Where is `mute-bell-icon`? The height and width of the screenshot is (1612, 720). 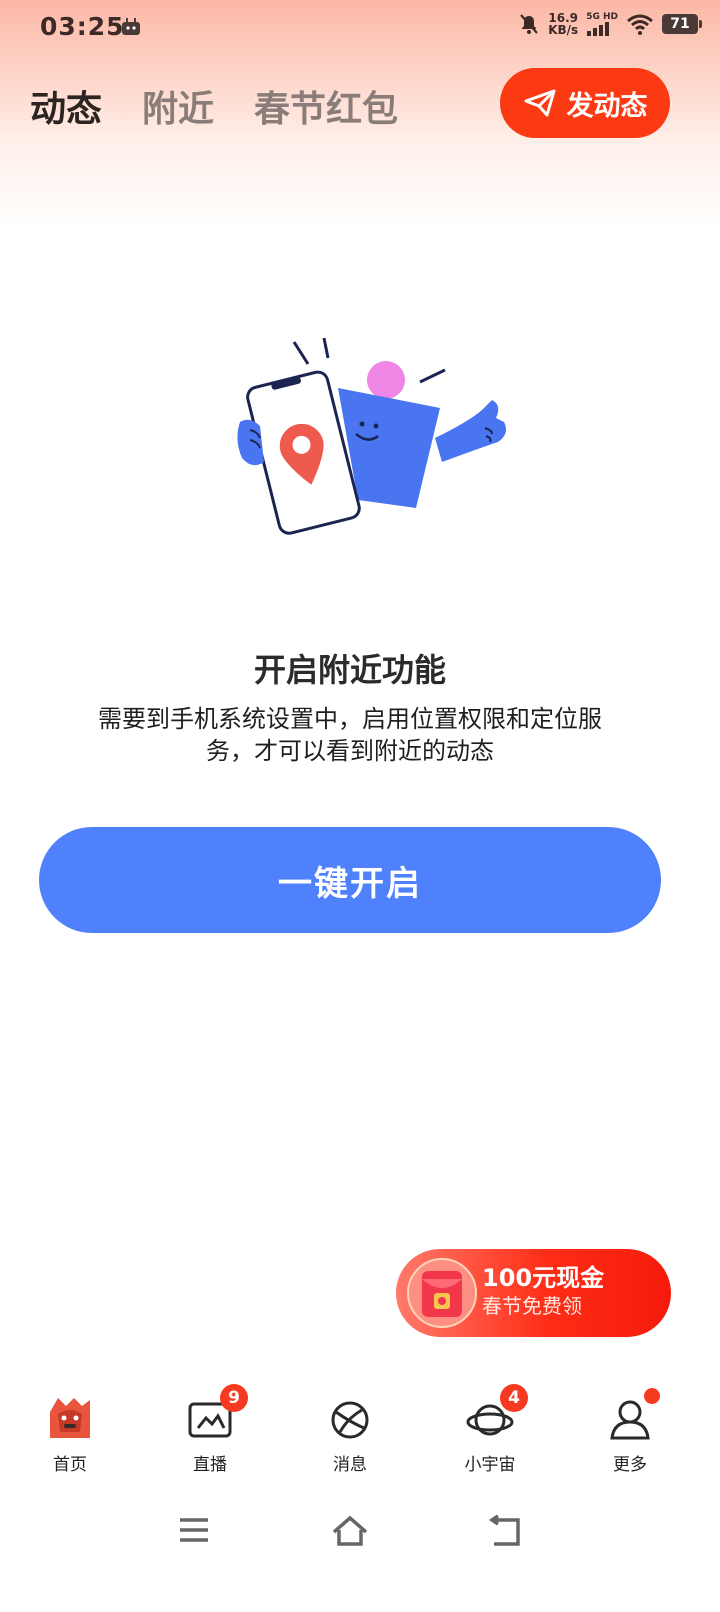 mute-bell-icon is located at coordinates (529, 24).